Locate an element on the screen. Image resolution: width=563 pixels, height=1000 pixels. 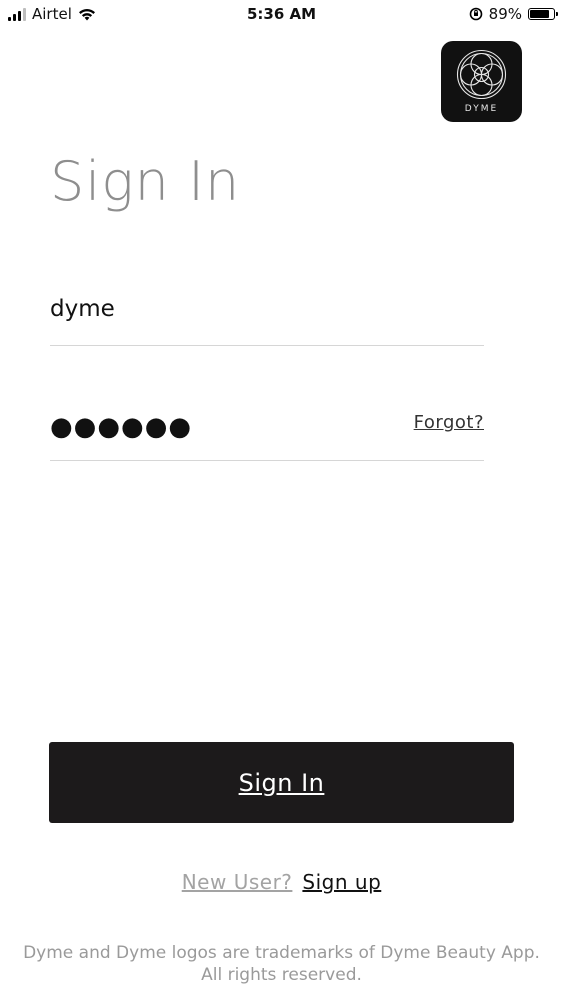
logo-wordmark: DYME is located at coordinates (481, 109).